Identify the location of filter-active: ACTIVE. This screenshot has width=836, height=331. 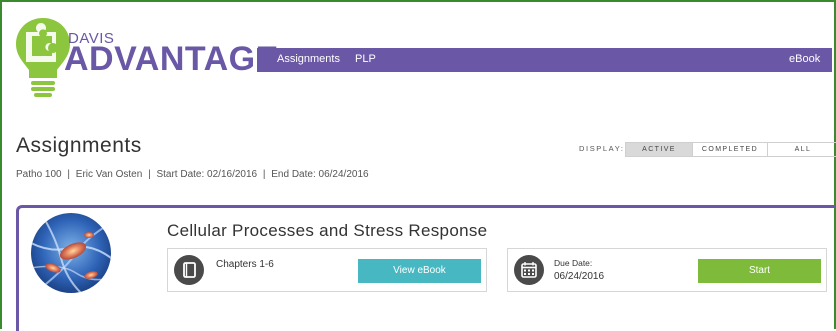
(659, 149).